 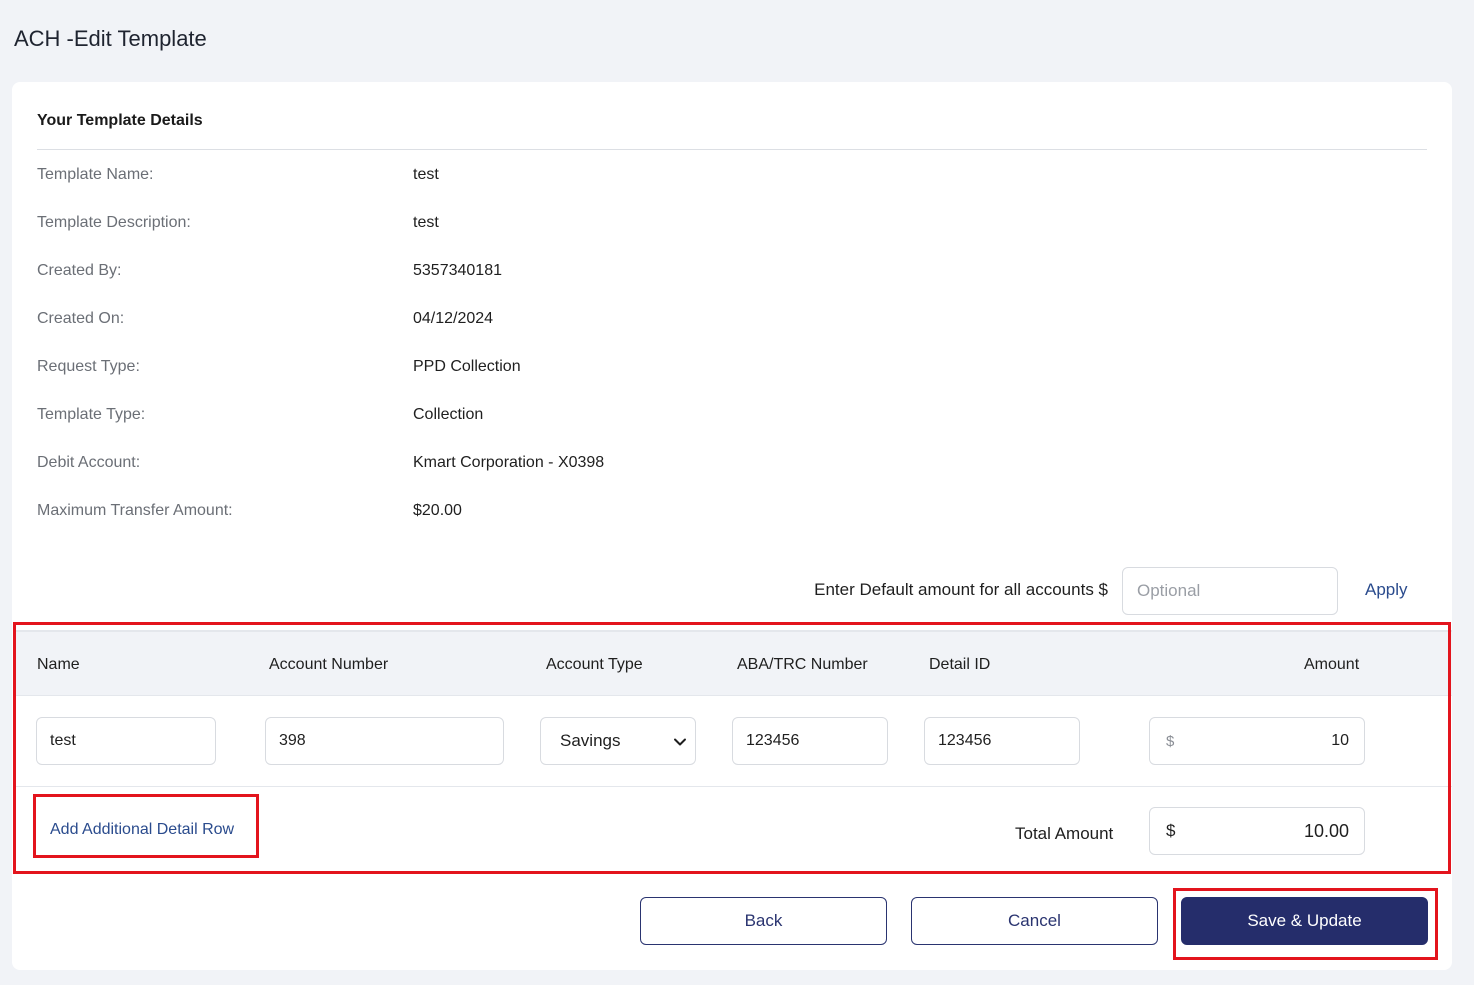 What do you see at coordinates (457, 270) in the screenshot?
I see `detail-value: 5357340181` at bounding box center [457, 270].